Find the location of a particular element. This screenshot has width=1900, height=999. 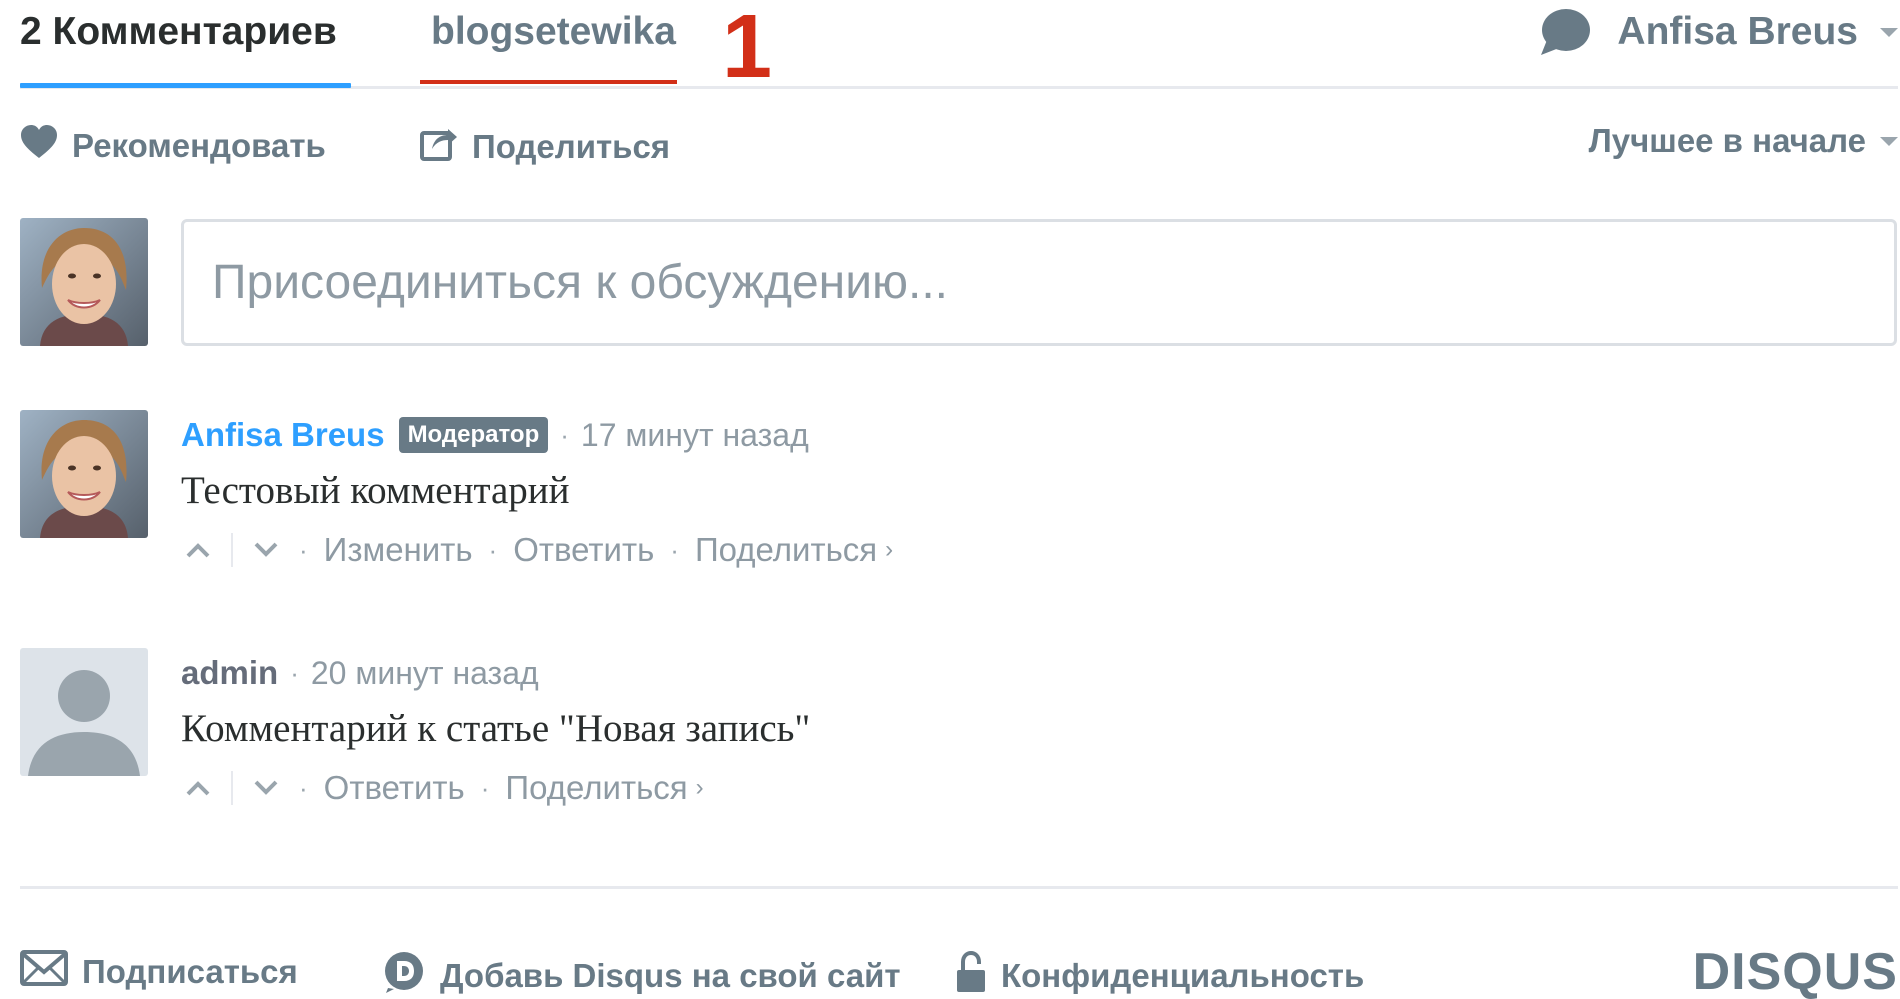

comment-author: admin is located at coordinates (229, 673).